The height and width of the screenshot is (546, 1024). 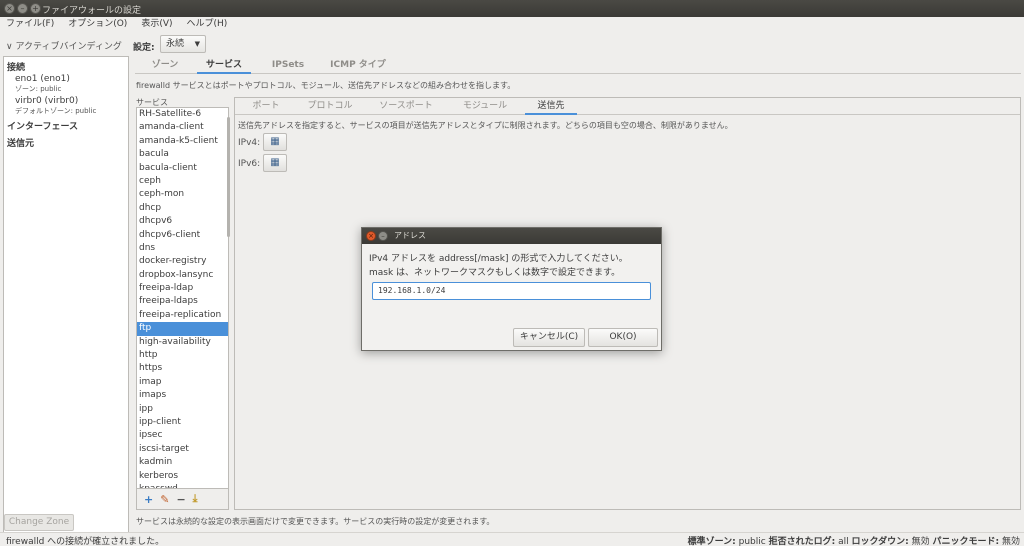 What do you see at coordinates (42, 79) in the screenshot?
I see `connection-name: eno1 (eno1)` at bounding box center [42, 79].